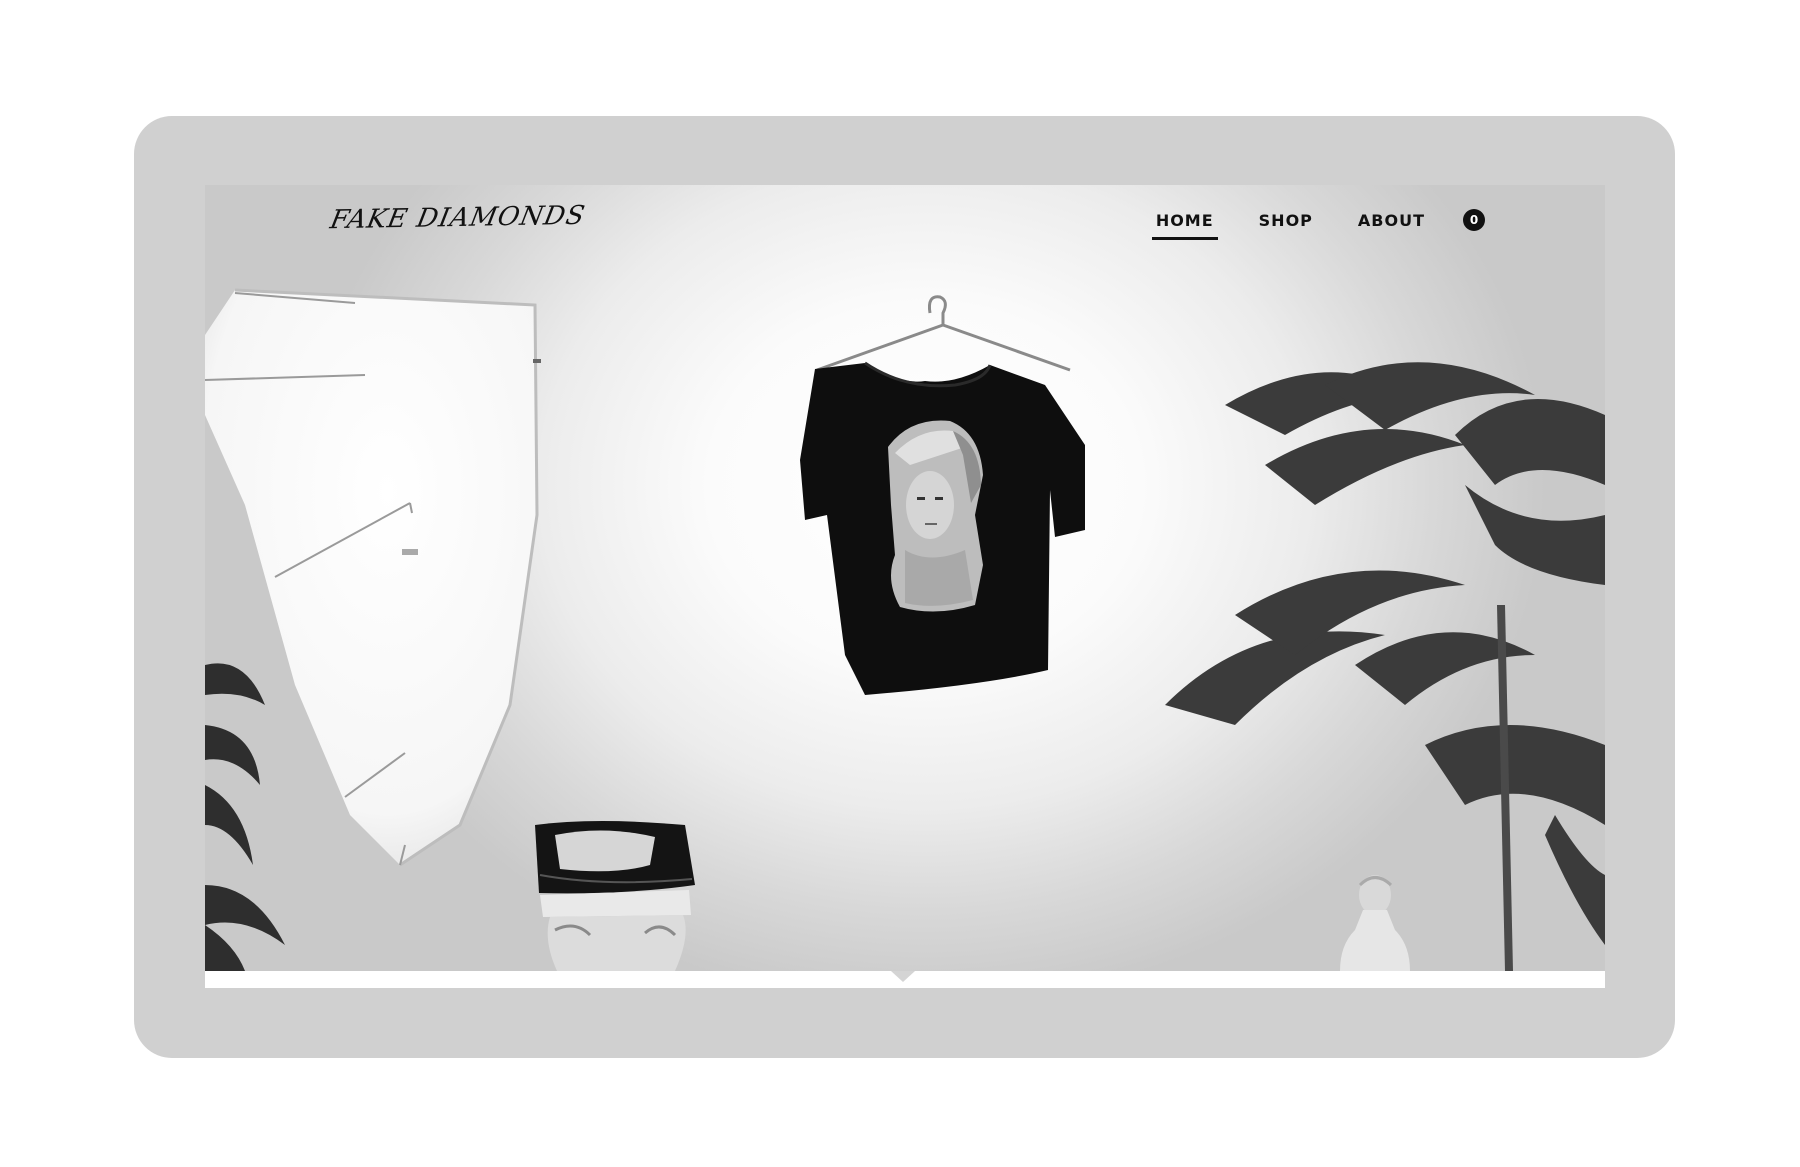 Image resolution: width=1800 pixels, height=1167 pixels. What do you see at coordinates (245, 817) in the screenshot?
I see `left-plant` at bounding box center [245, 817].